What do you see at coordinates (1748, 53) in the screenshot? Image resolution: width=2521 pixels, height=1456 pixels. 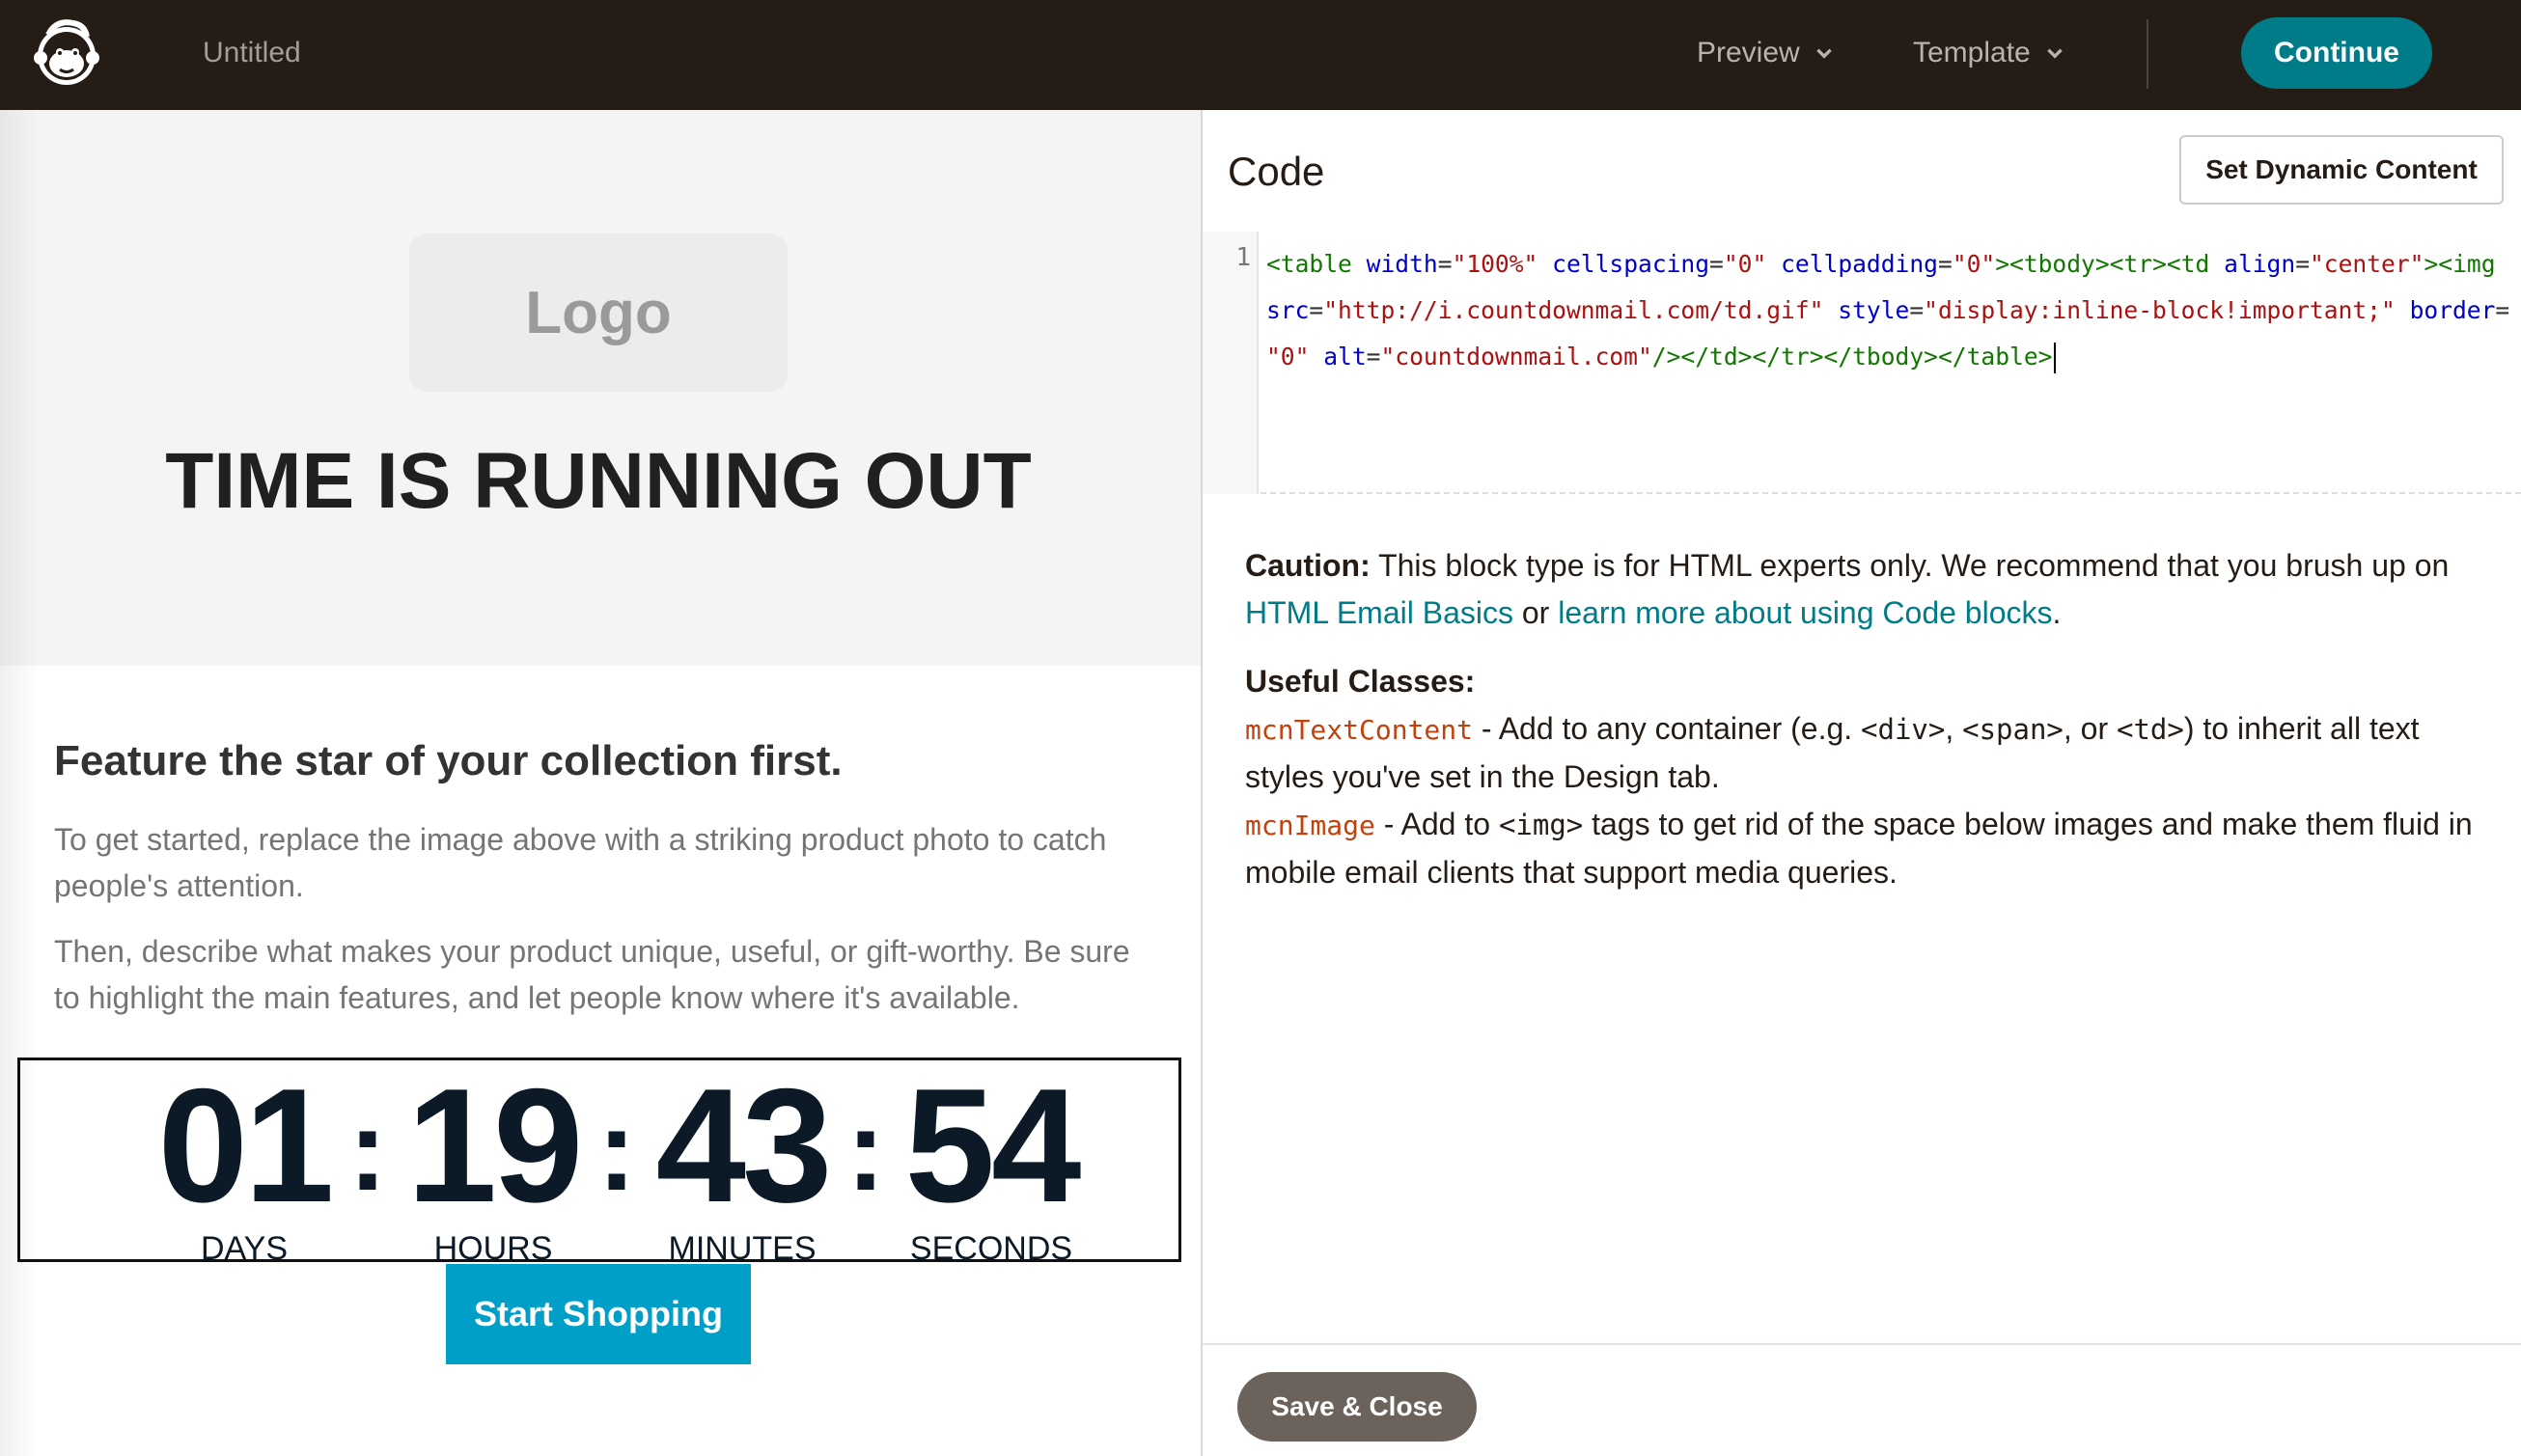 I see `preview-menu-label: Preview` at bounding box center [1748, 53].